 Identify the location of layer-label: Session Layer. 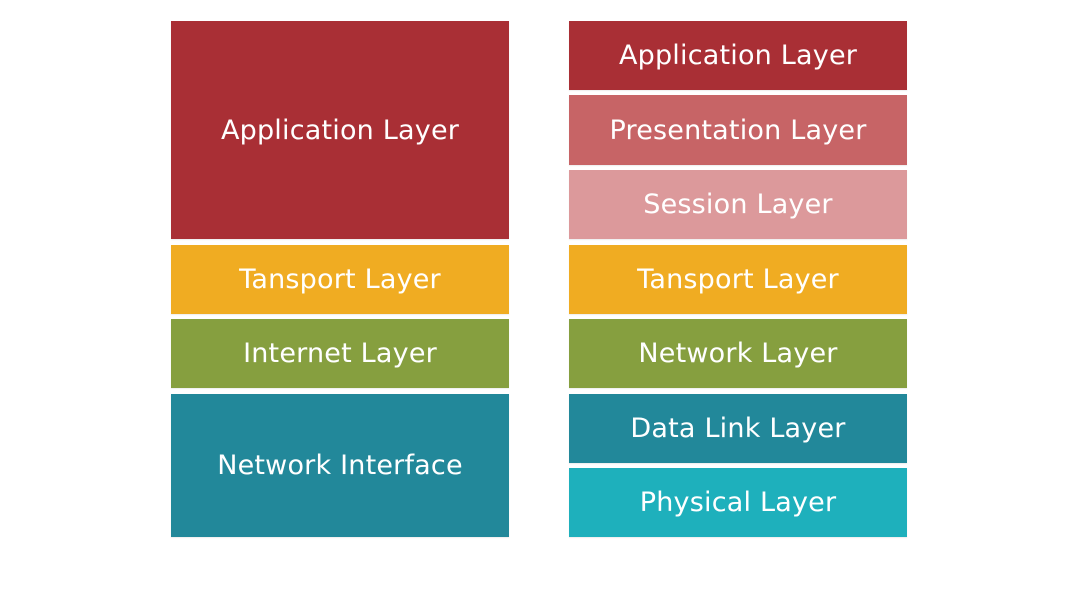
(738, 204).